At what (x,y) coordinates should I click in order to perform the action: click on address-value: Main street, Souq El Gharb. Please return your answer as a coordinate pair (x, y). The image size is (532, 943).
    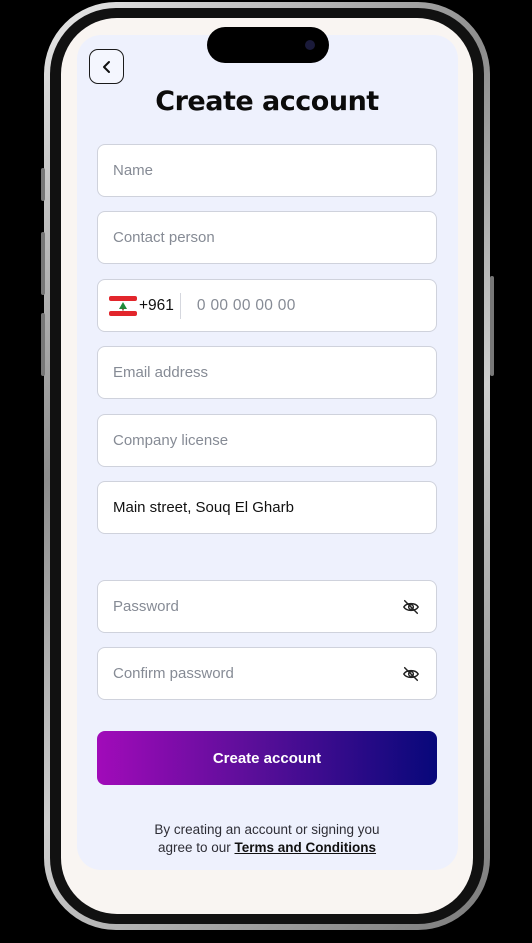
    Looking at the image, I should click on (203, 507).